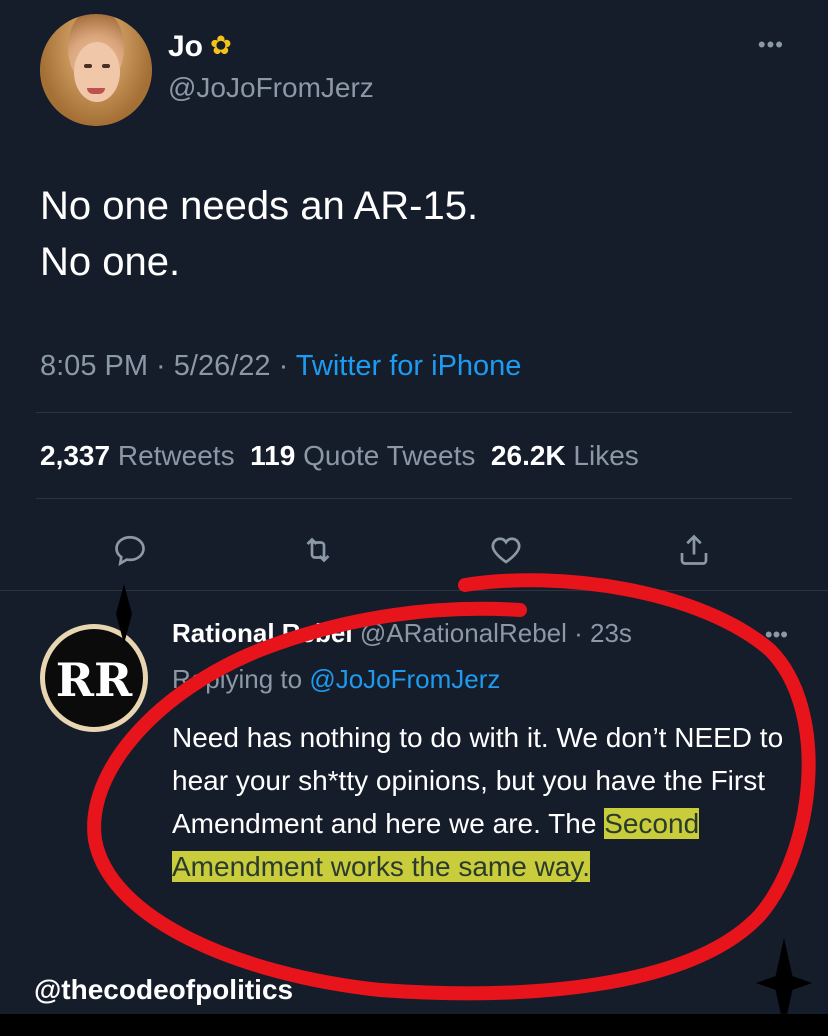  Describe the element at coordinates (137, 455) in the screenshot. I see `retweets-stat: 2,337 Retweets` at that location.